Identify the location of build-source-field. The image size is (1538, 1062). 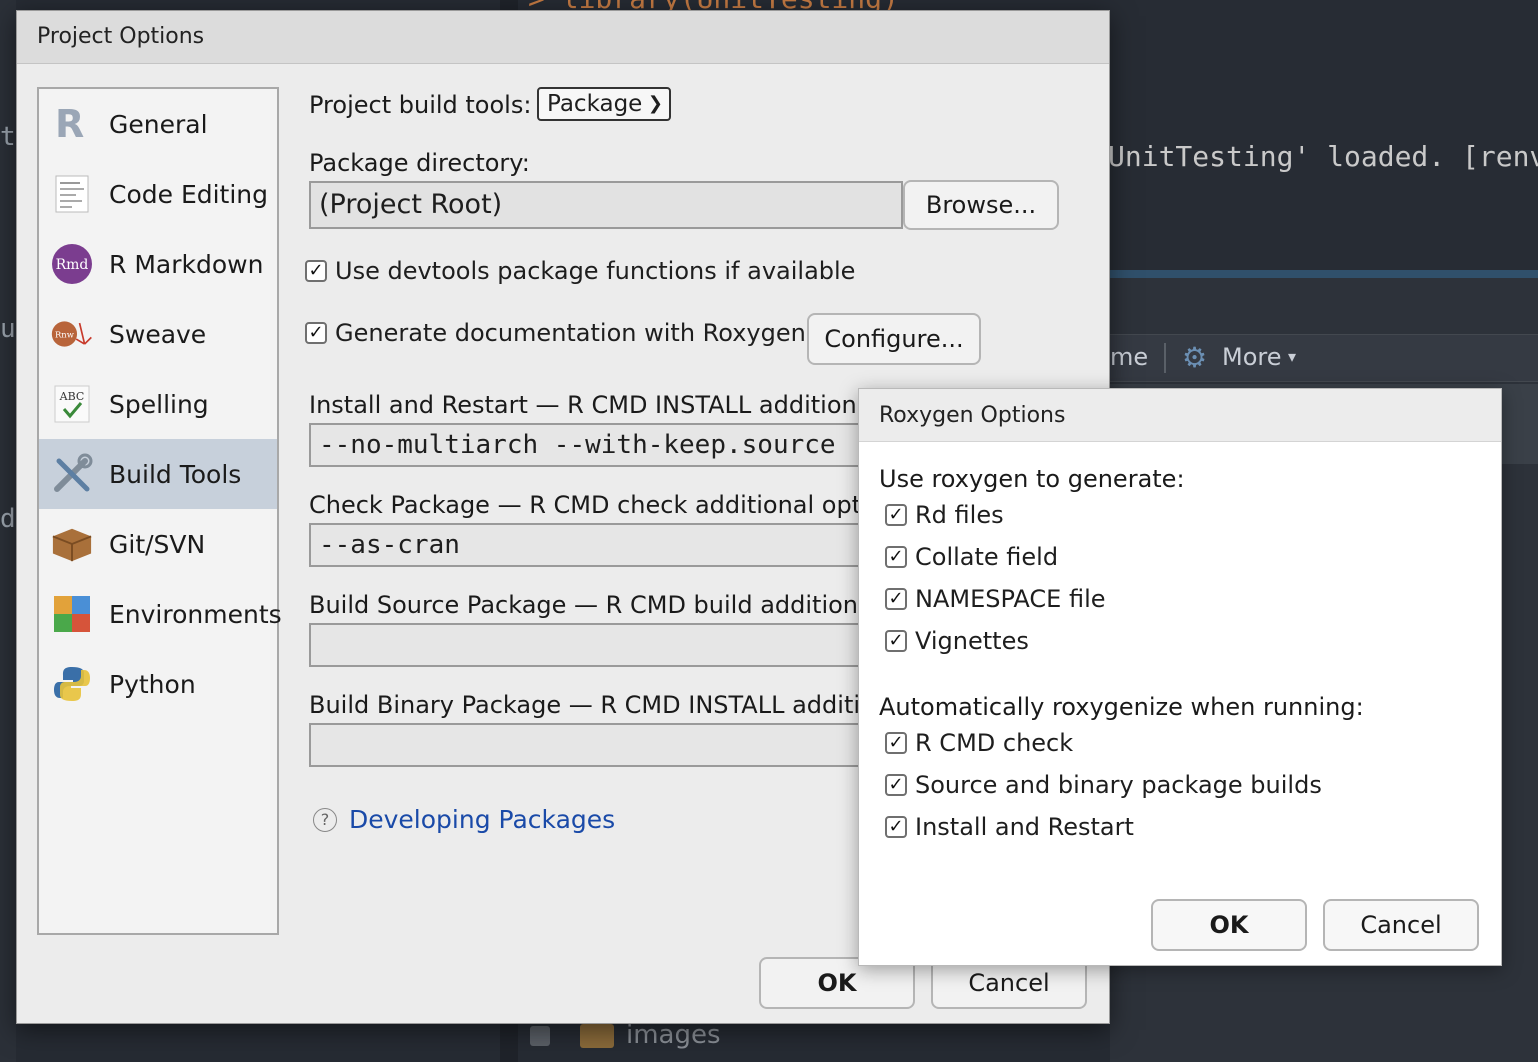
(589, 645).